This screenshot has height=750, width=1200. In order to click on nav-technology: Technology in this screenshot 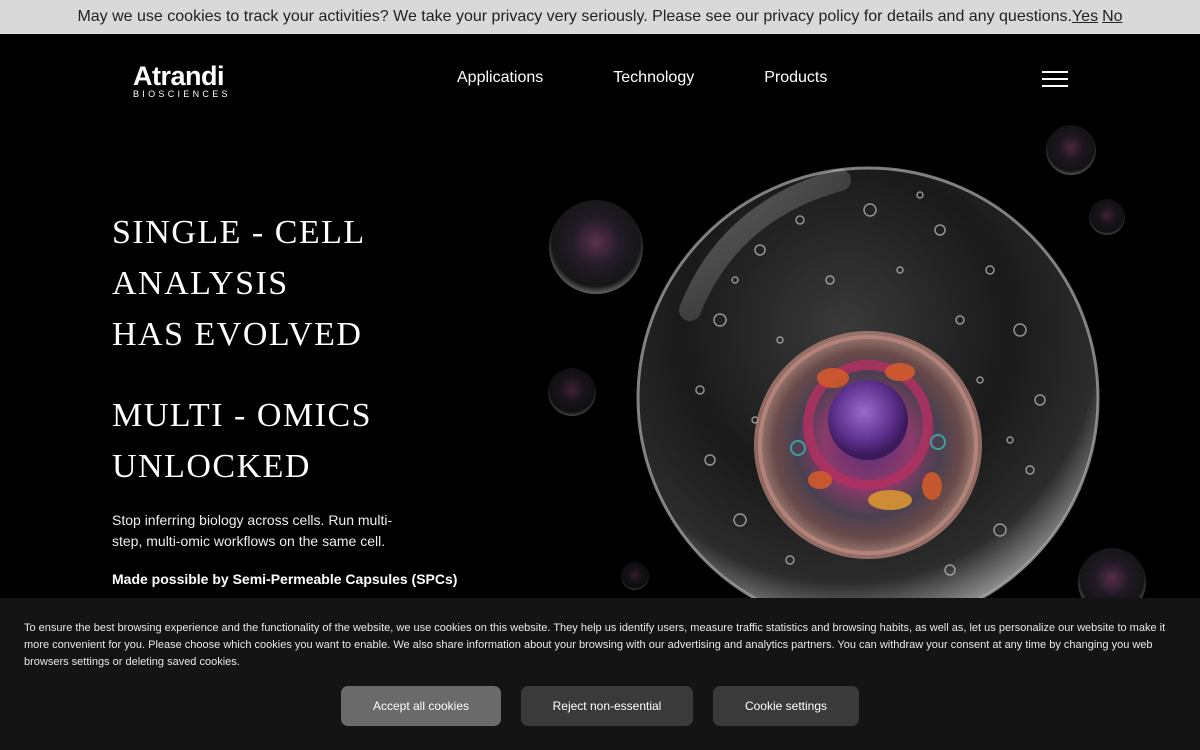, I will do `click(653, 78)`.